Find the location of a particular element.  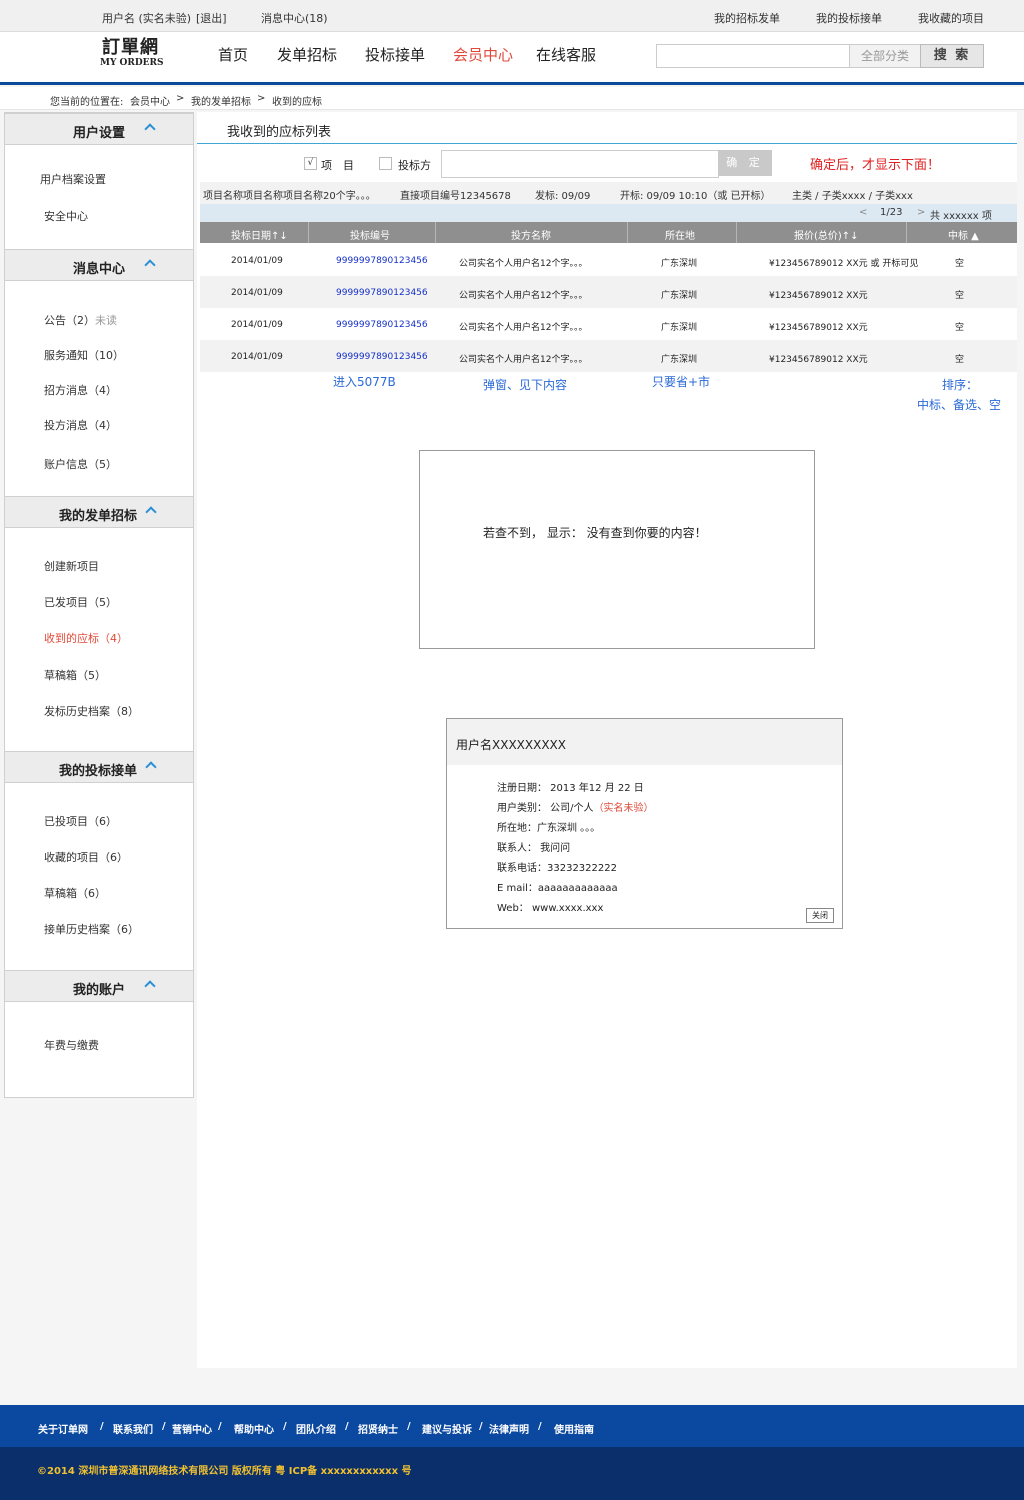

sidebar-item-bid-projects: 已投项目（6） is located at coordinates (80, 821).